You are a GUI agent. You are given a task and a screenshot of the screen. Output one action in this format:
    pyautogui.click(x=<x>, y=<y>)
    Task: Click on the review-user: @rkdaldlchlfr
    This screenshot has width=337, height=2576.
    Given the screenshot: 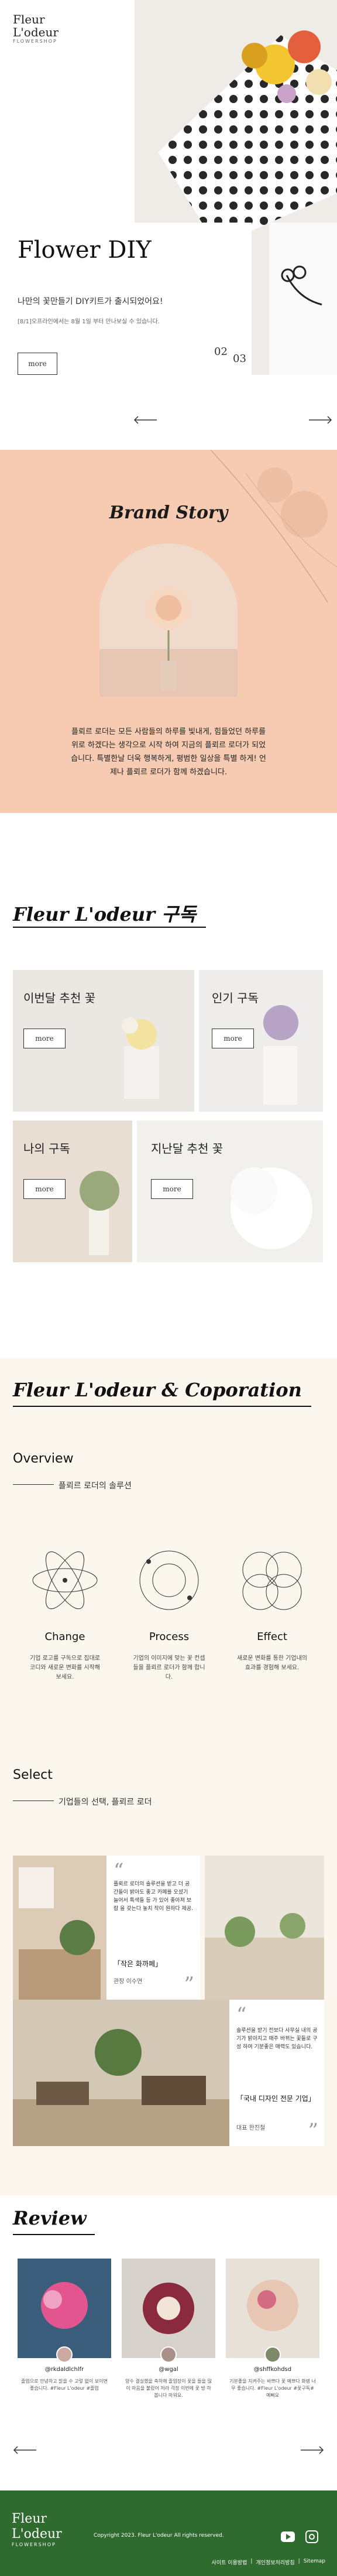 What is the action you would take?
    pyautogui.click(x=64, y=2369)
    